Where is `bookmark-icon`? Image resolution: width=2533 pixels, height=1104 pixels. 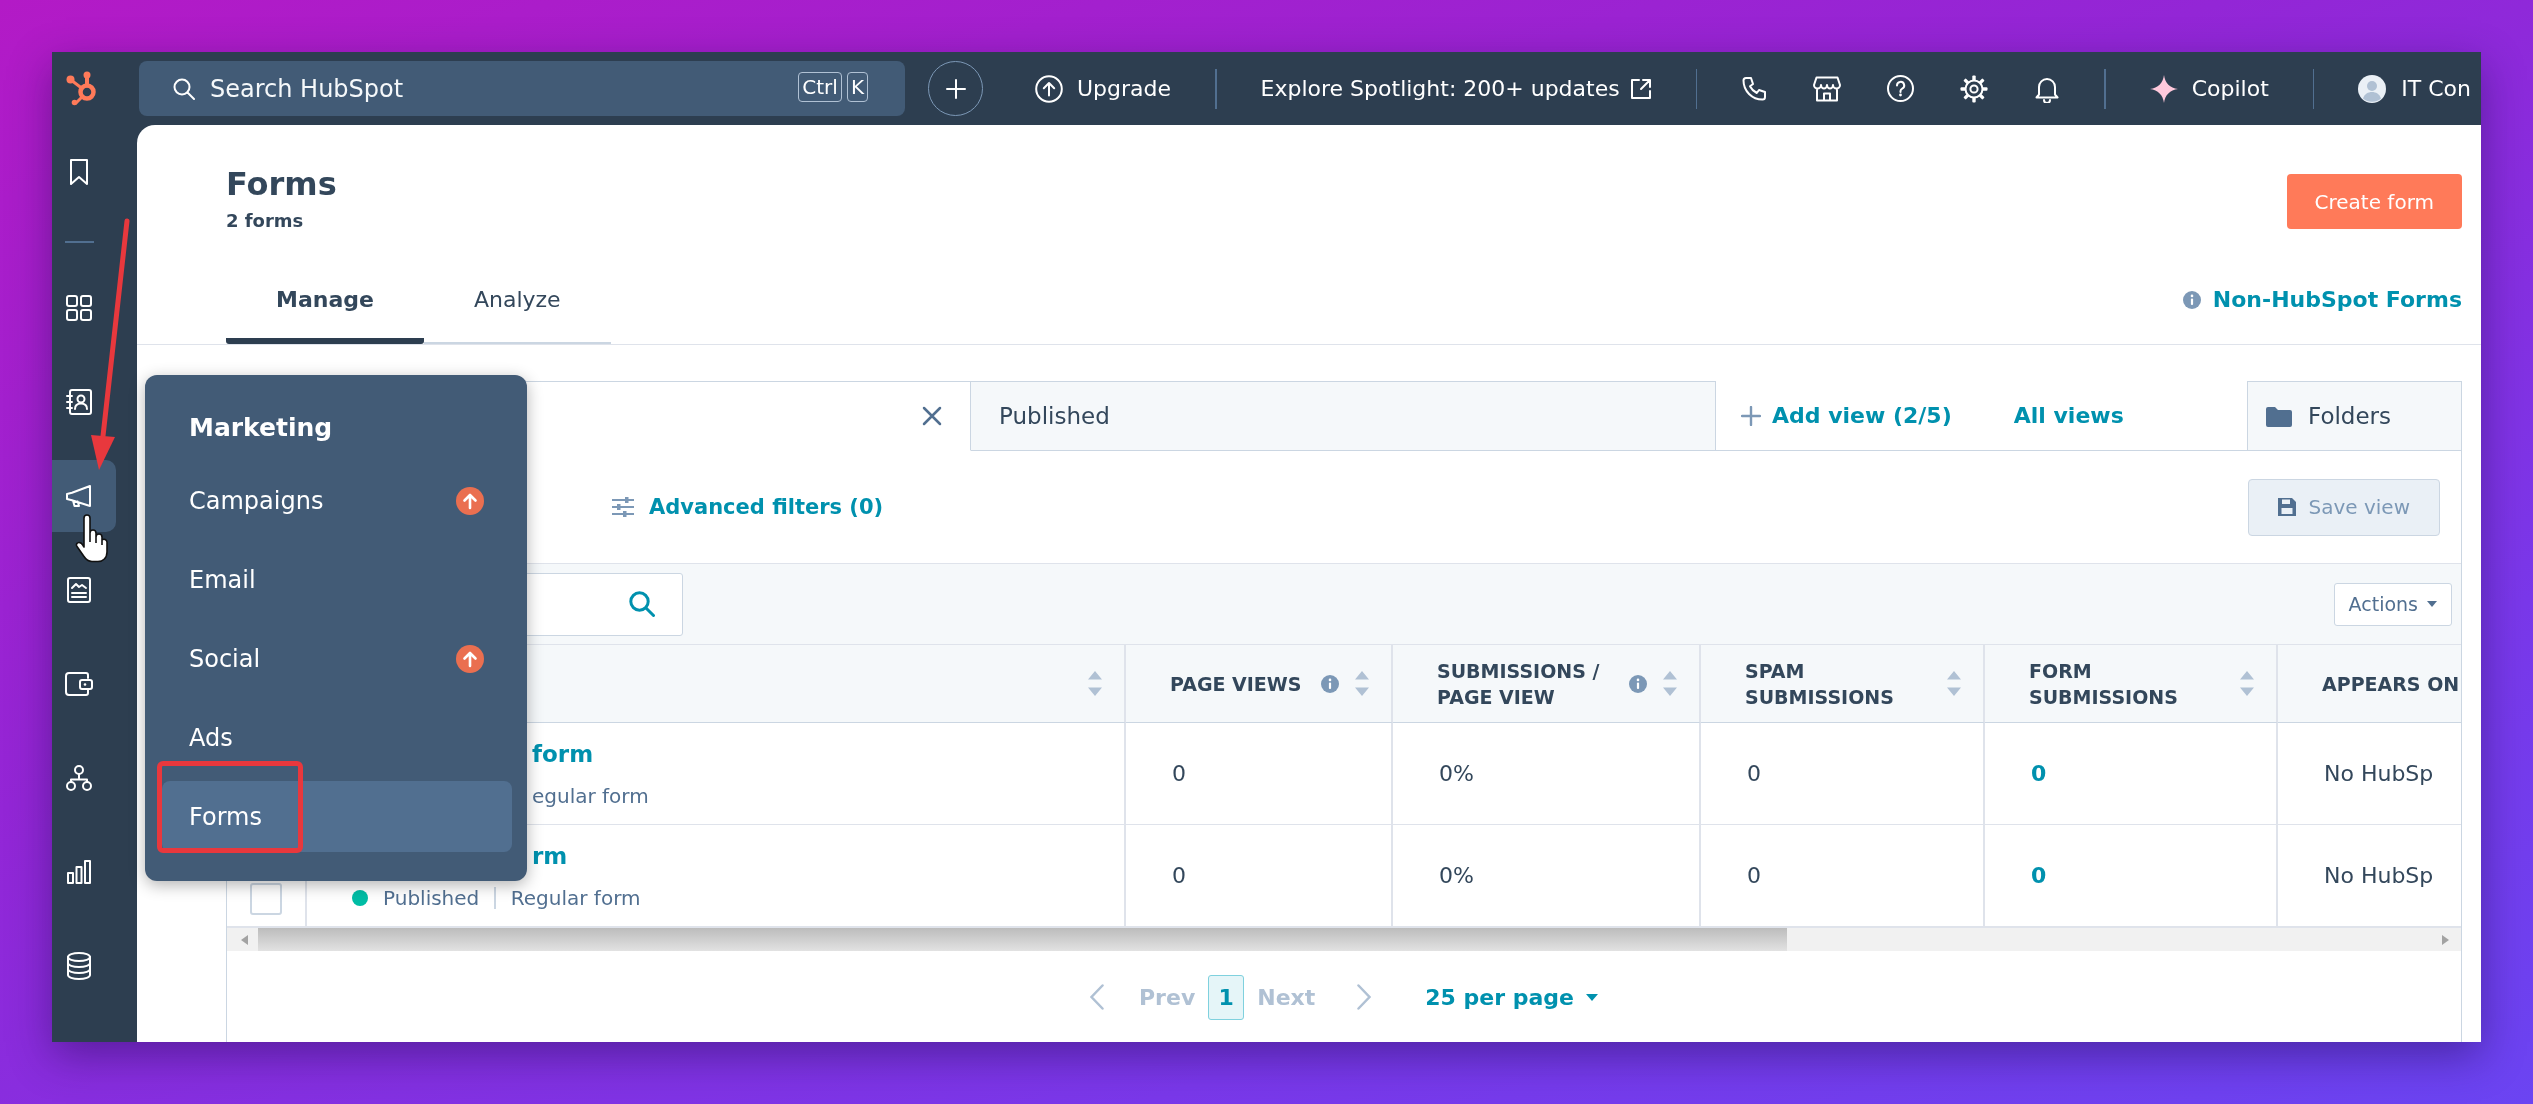
bookmark-icon is located at coordinates (79, 172).